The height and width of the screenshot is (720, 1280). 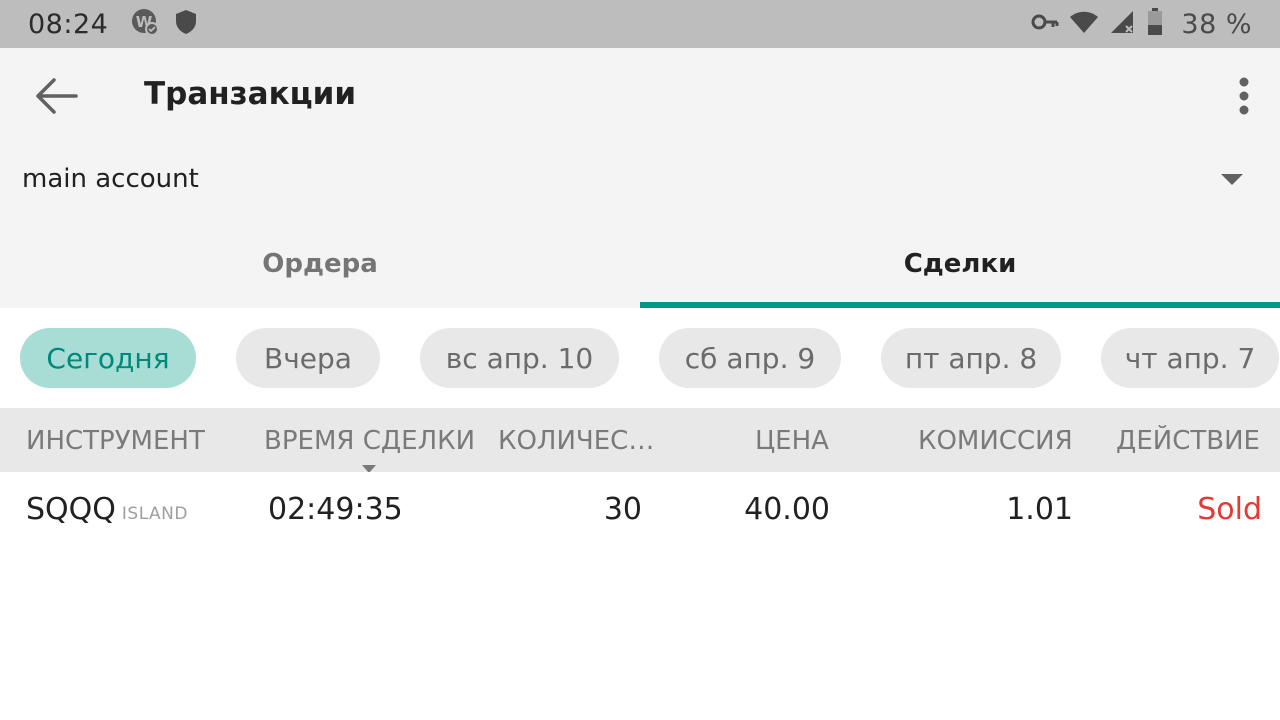 I want to click on cell-trade-time: 02:49:35, so click(x=335, y=509).